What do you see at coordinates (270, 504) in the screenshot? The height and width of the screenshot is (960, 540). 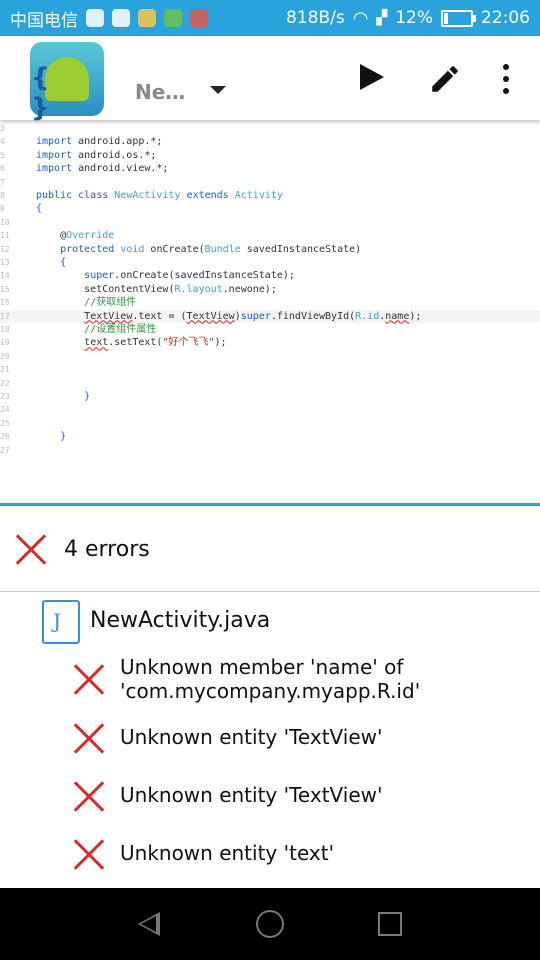 I see `panel-divider` at bounding box center [270, 504].